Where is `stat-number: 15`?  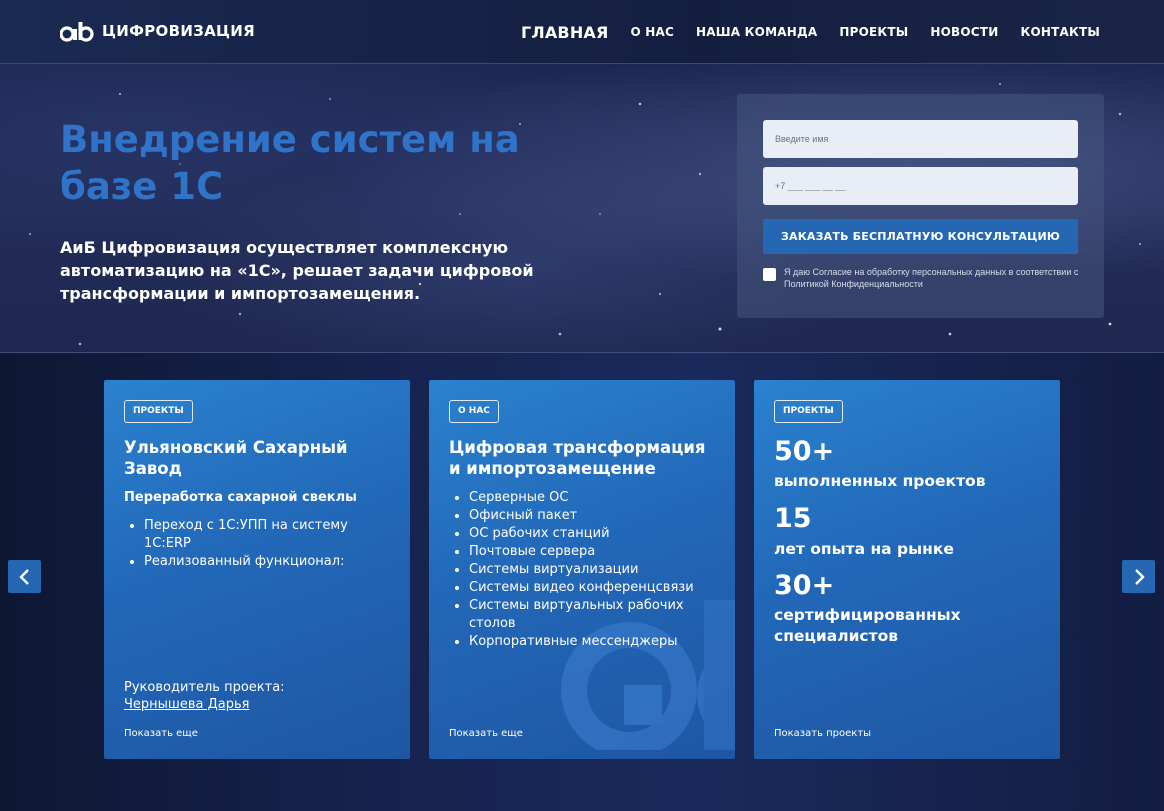
stat-number: 15 is located at coordinates (793, 518).